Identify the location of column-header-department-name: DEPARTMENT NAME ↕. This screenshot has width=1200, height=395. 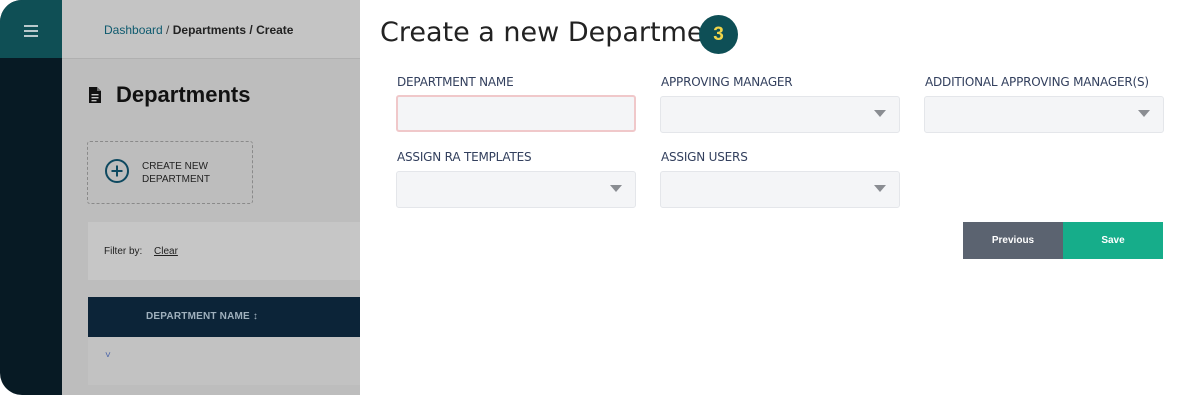
(202, 316).